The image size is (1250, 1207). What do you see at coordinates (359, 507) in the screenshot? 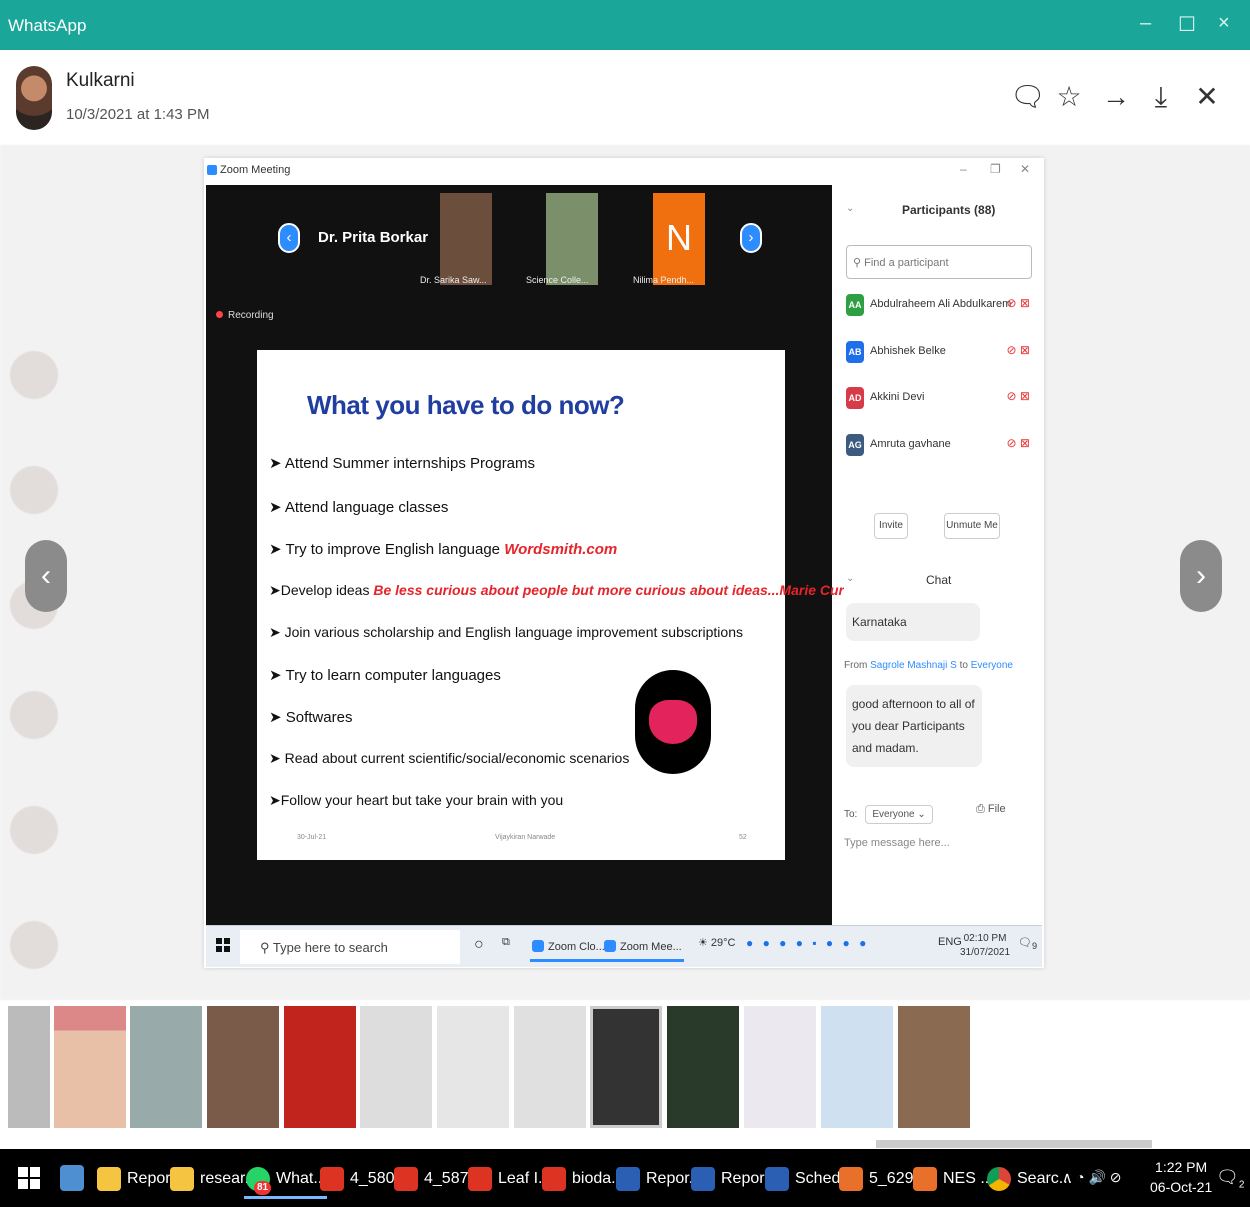
I see `slide-bullet: ➤ Attend language classes` at bounding box center [359, 507].